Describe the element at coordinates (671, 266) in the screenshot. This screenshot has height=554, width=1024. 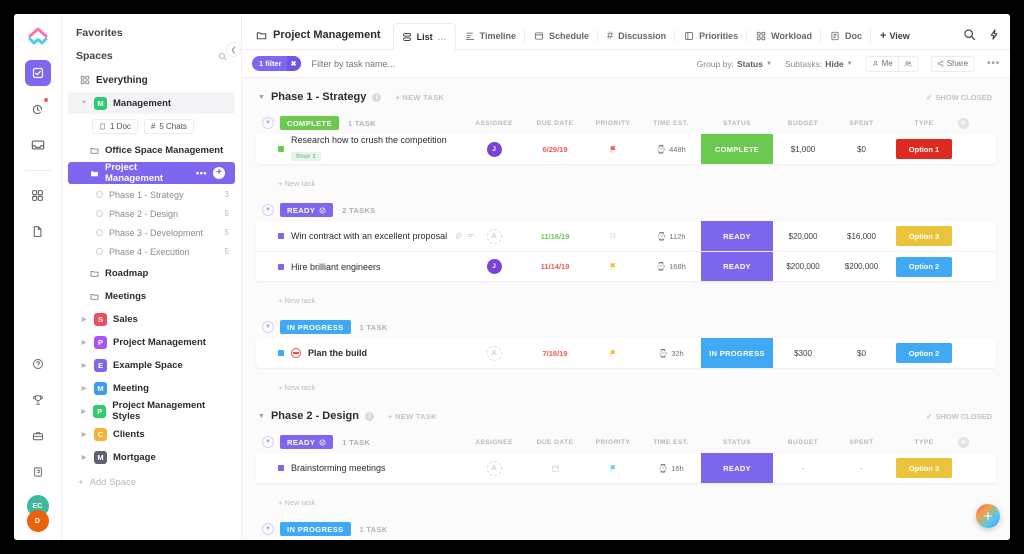
I see `time-estimate-cell: ⌚ 168h` at that location.